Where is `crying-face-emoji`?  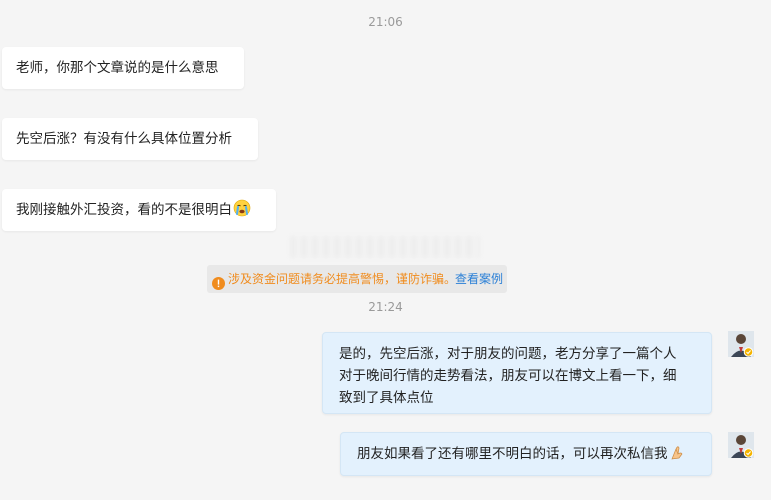 crying-face-emoji is located at coordinates (242, 211).